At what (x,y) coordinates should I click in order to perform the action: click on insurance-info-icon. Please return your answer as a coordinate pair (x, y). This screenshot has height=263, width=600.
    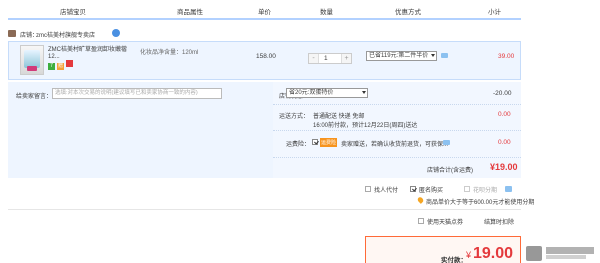
    Looking at the image, I should click on (446, 142).